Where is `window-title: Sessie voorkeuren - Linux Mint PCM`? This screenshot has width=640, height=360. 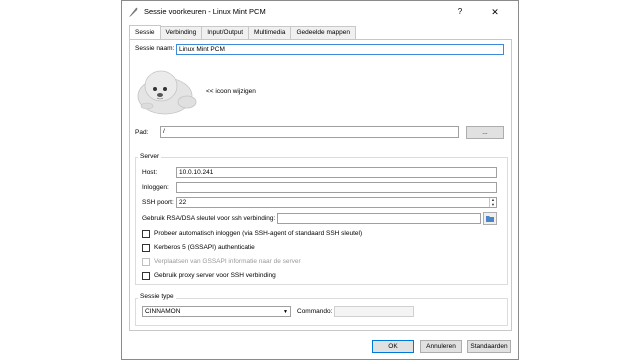 window-title: Sessie voorkeuren - Linux Mint PCM is located at coordinates (205, 11).